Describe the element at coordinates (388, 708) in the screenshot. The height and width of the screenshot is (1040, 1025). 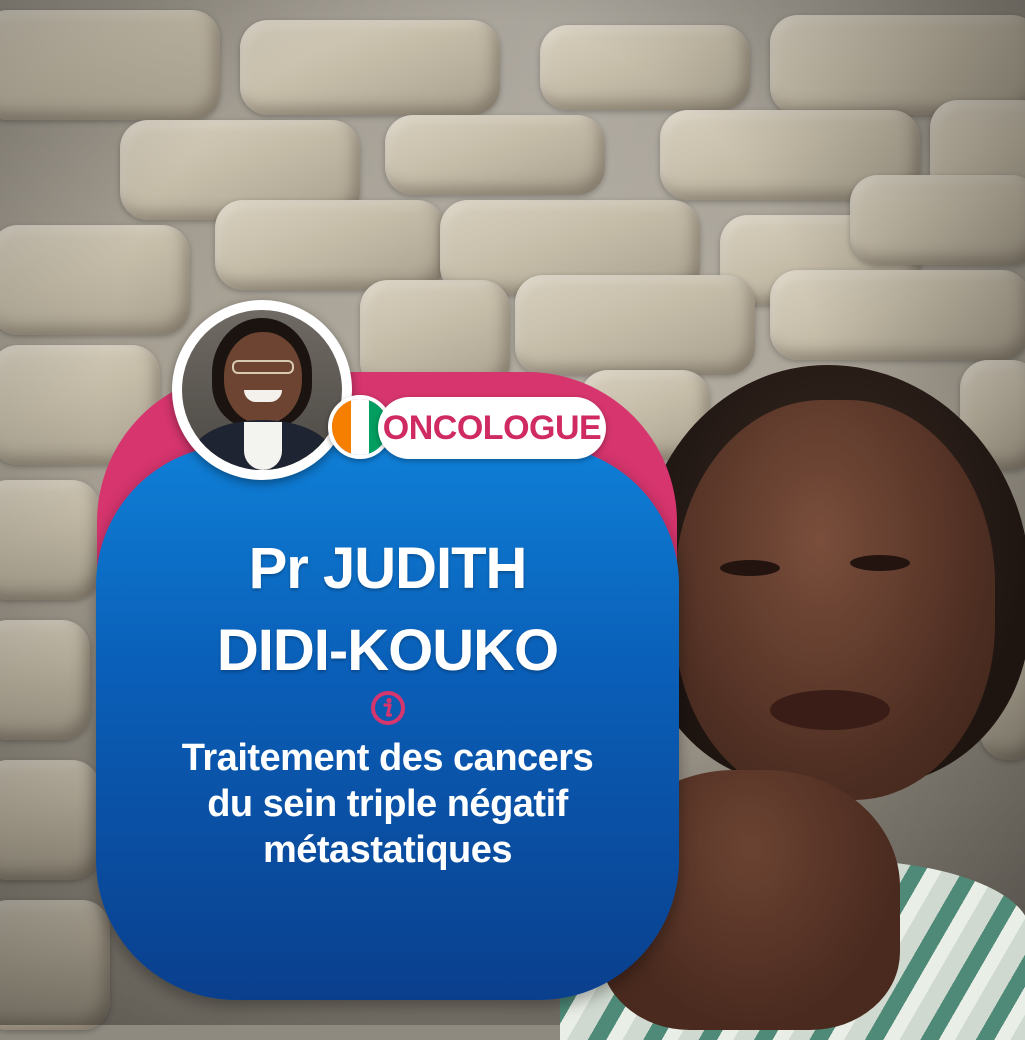
I see `info-circle-icon` at that location.